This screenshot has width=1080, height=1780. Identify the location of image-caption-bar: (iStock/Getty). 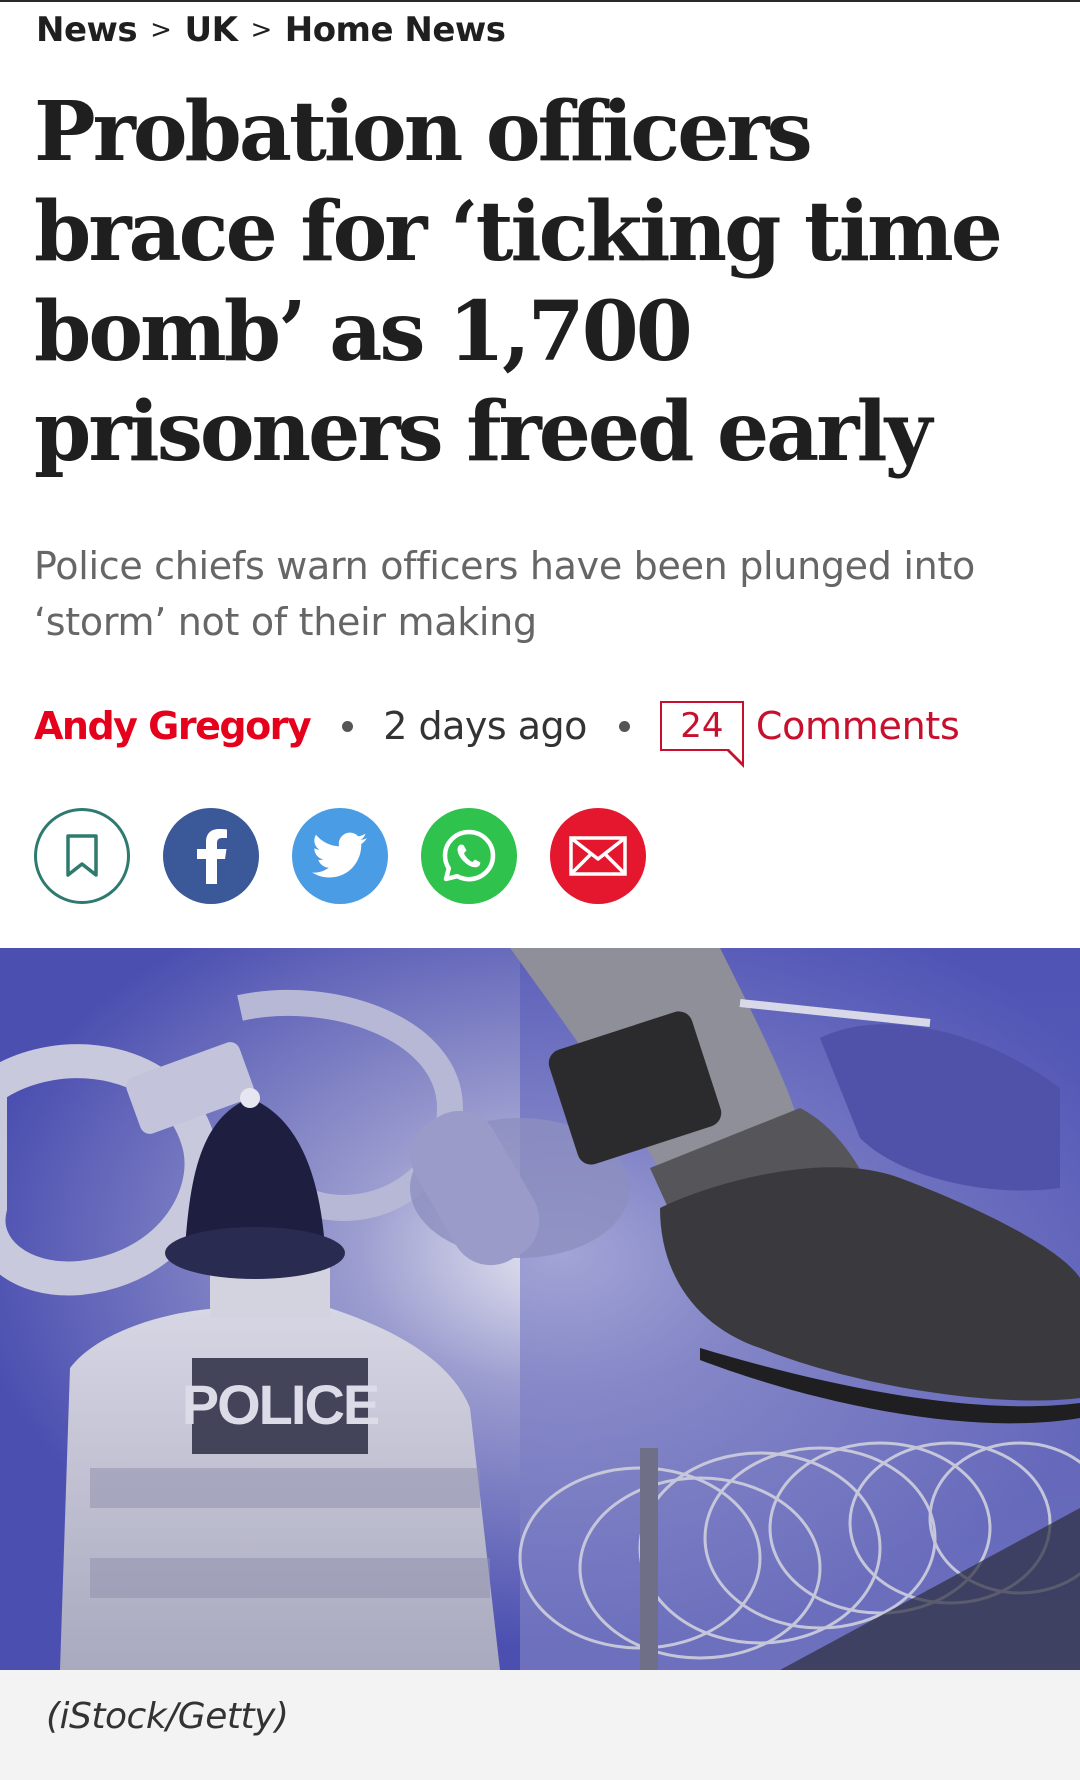
(540, 1725).